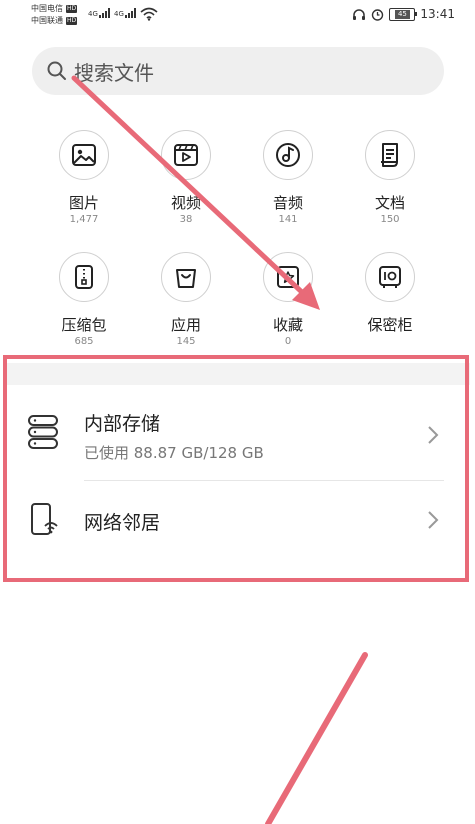  What do you see at coordinates (186, 155) in the screenshot?
I see `video-icon` at bounding box center [186, 155].